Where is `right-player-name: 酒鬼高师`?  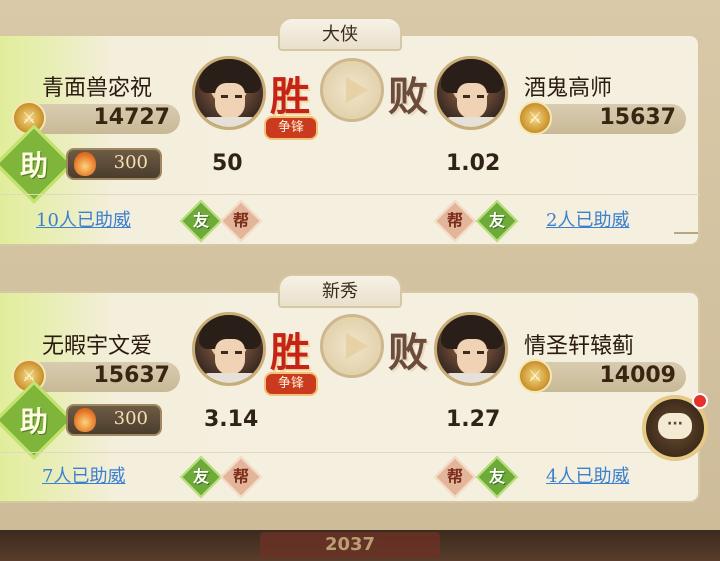
right-player-name: 酒鬼高师 is located at coordinates (568, 88).